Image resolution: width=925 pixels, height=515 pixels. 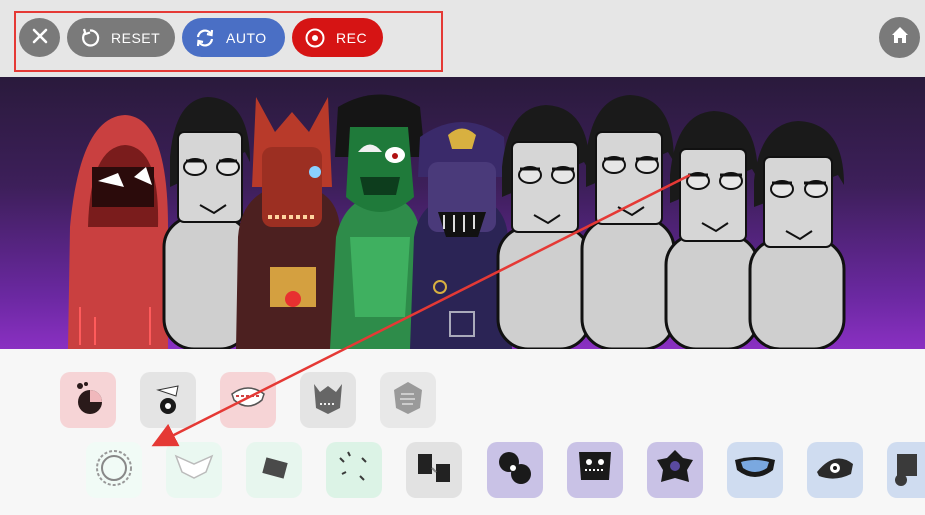 I want to click on black-figure-icon, so click(x=434, y=470).